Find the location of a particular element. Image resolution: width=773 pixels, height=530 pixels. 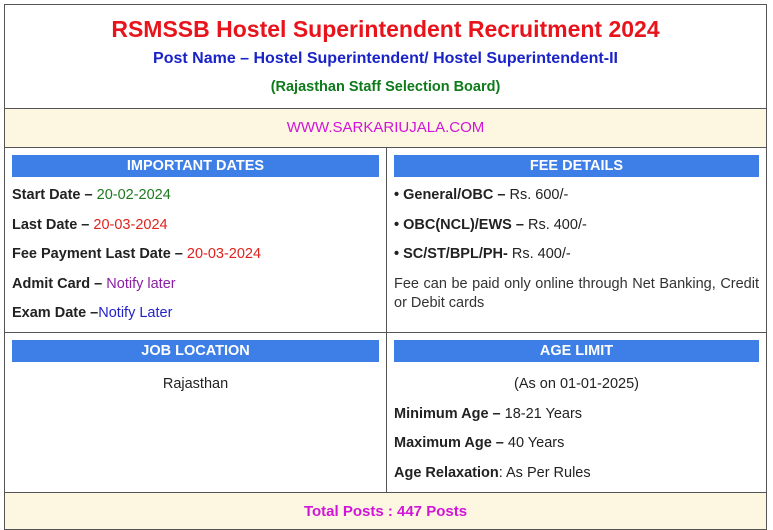

exam-date-label: Exam Date – is located at coordinates (55, 313).